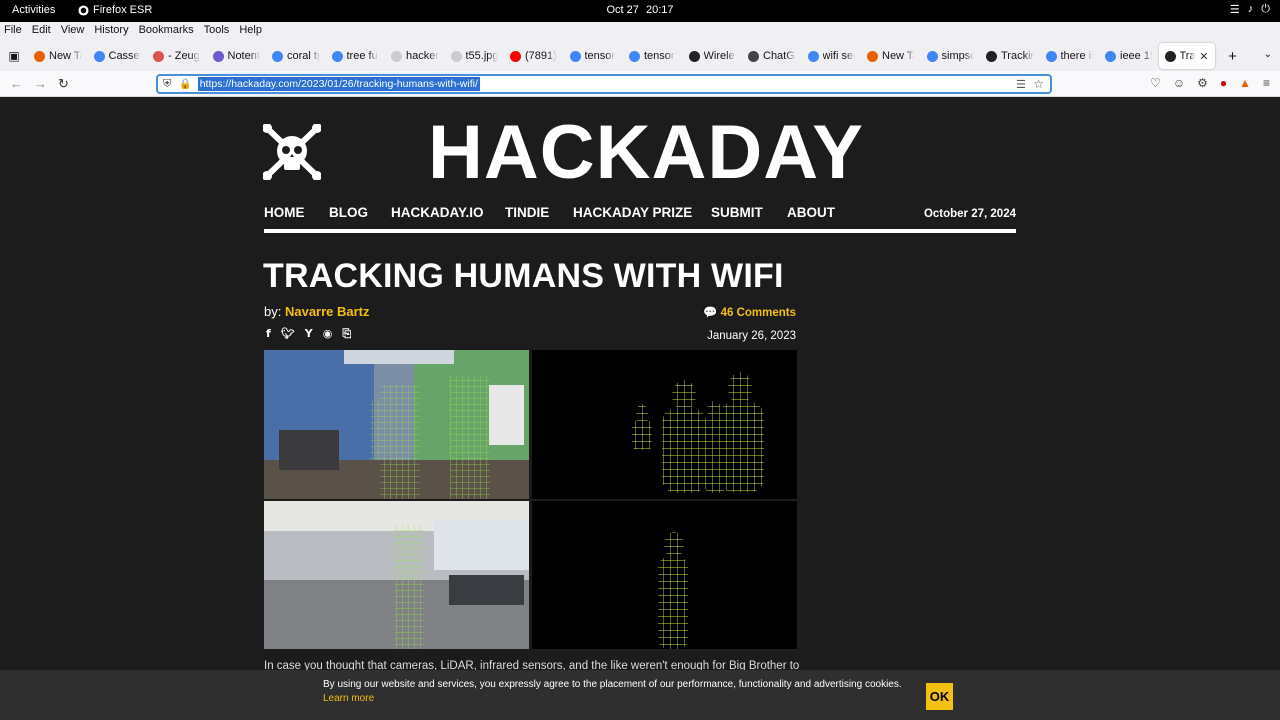 The height and width of the screenshot is (720, 1280). Describe the element at coordinates (839, 56) in the screenshot. I see `tab-title: wifi ser` at that location.